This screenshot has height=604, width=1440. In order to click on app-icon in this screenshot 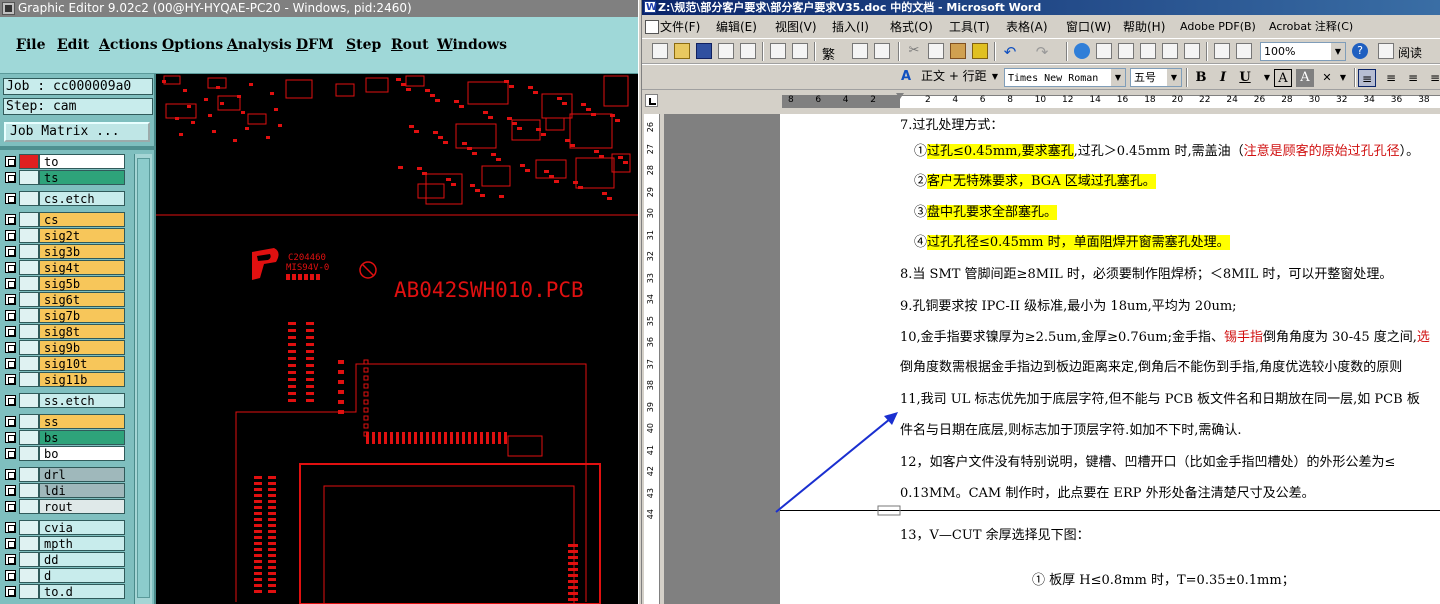, I will do `click(8, 8)`.